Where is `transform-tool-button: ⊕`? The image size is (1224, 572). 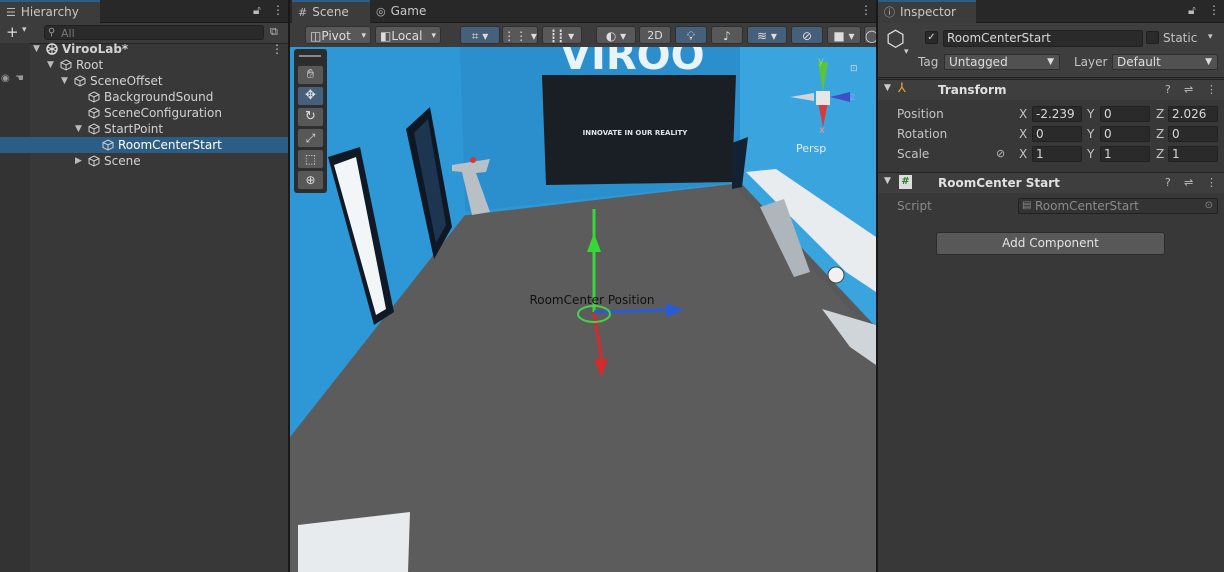 transform-tool-button: ⊕ is located at coordinates (310, 180).